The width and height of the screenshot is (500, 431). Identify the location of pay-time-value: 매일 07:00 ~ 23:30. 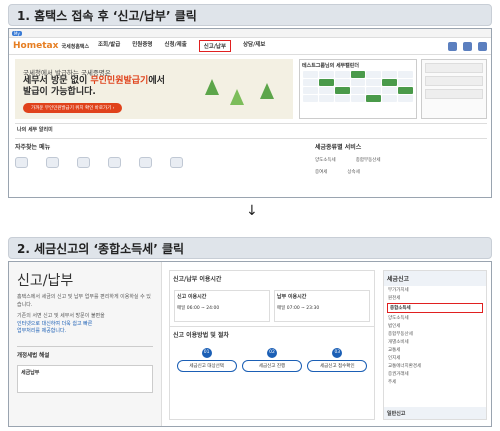
(298, 308).